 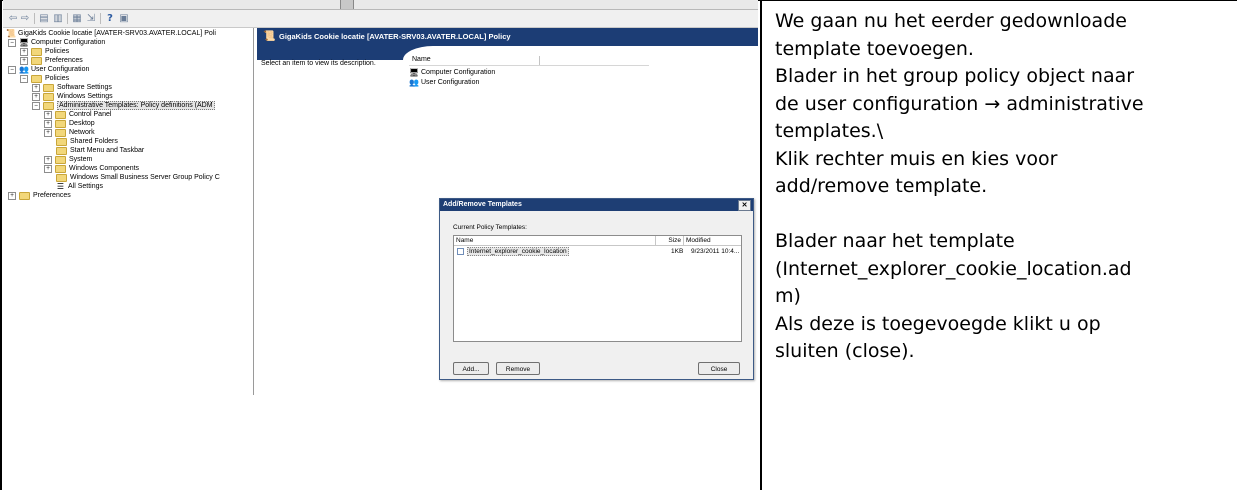 I want to click on close-icon: ✕, so click(x=744, y=205).